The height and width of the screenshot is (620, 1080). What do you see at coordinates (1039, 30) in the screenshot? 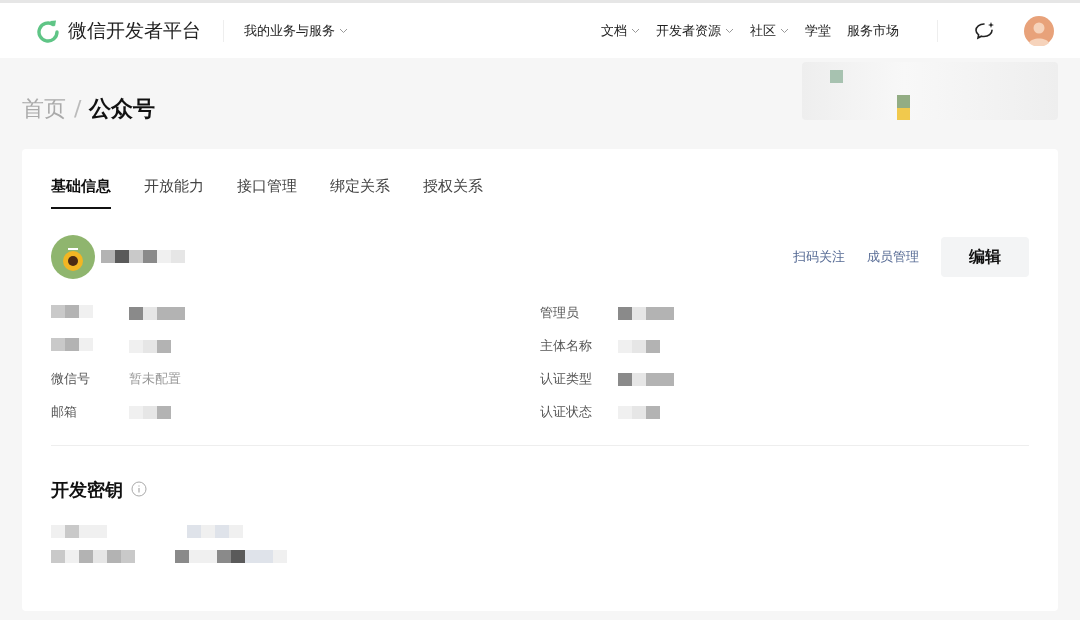
I see `avatar-icon` at bounding box center [1039, 30].